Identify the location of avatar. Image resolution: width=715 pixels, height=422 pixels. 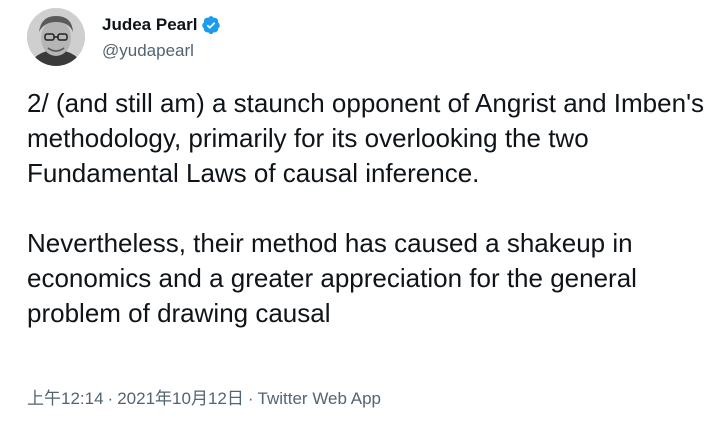
(56, 37).